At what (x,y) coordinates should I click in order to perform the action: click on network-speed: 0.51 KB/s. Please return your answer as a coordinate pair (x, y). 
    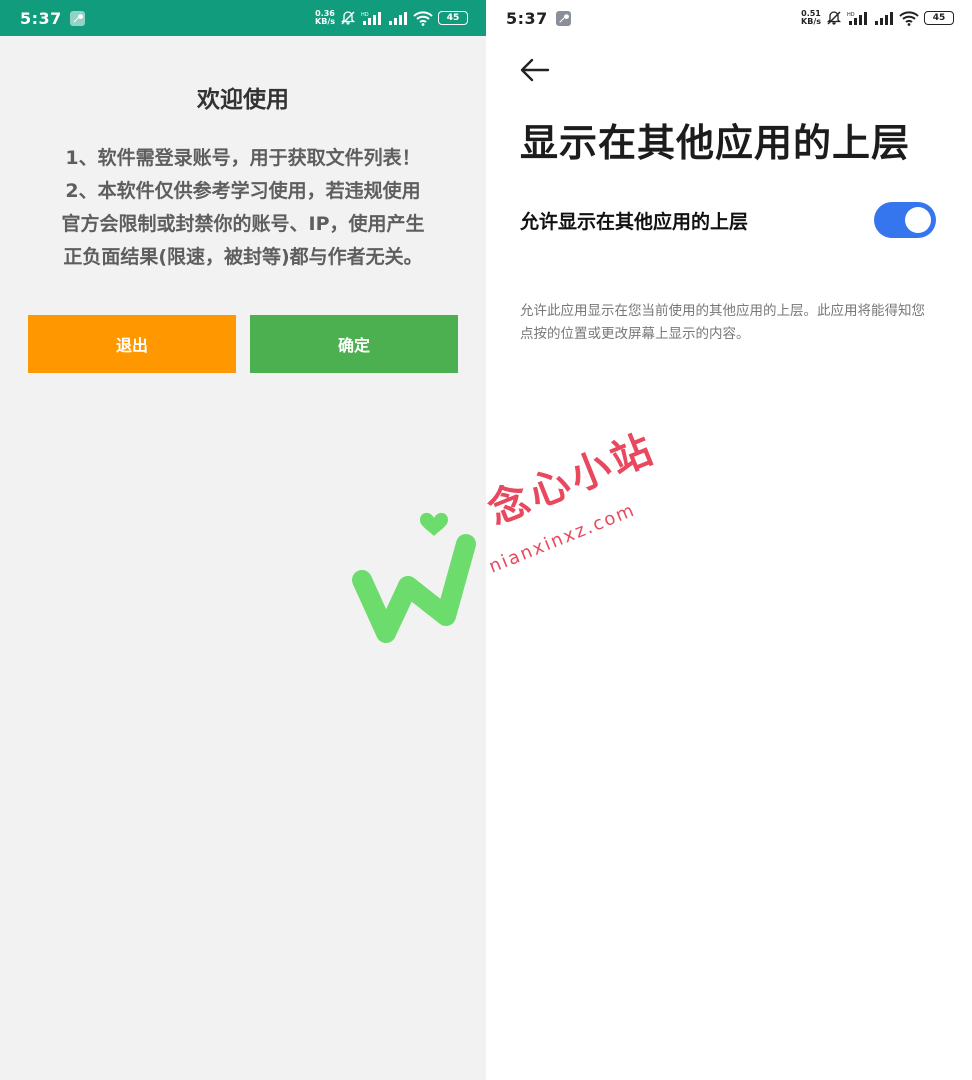
    Looking at the image, I should click on (811, 17).